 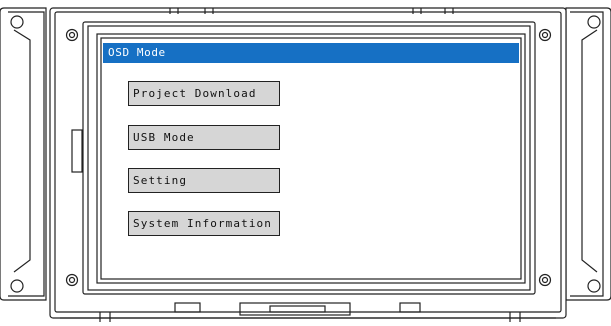 What do you see at coordinates (204, 93) in the screenshot?
I see `project-download-button: Project Download` at bounding box center [204, 93].